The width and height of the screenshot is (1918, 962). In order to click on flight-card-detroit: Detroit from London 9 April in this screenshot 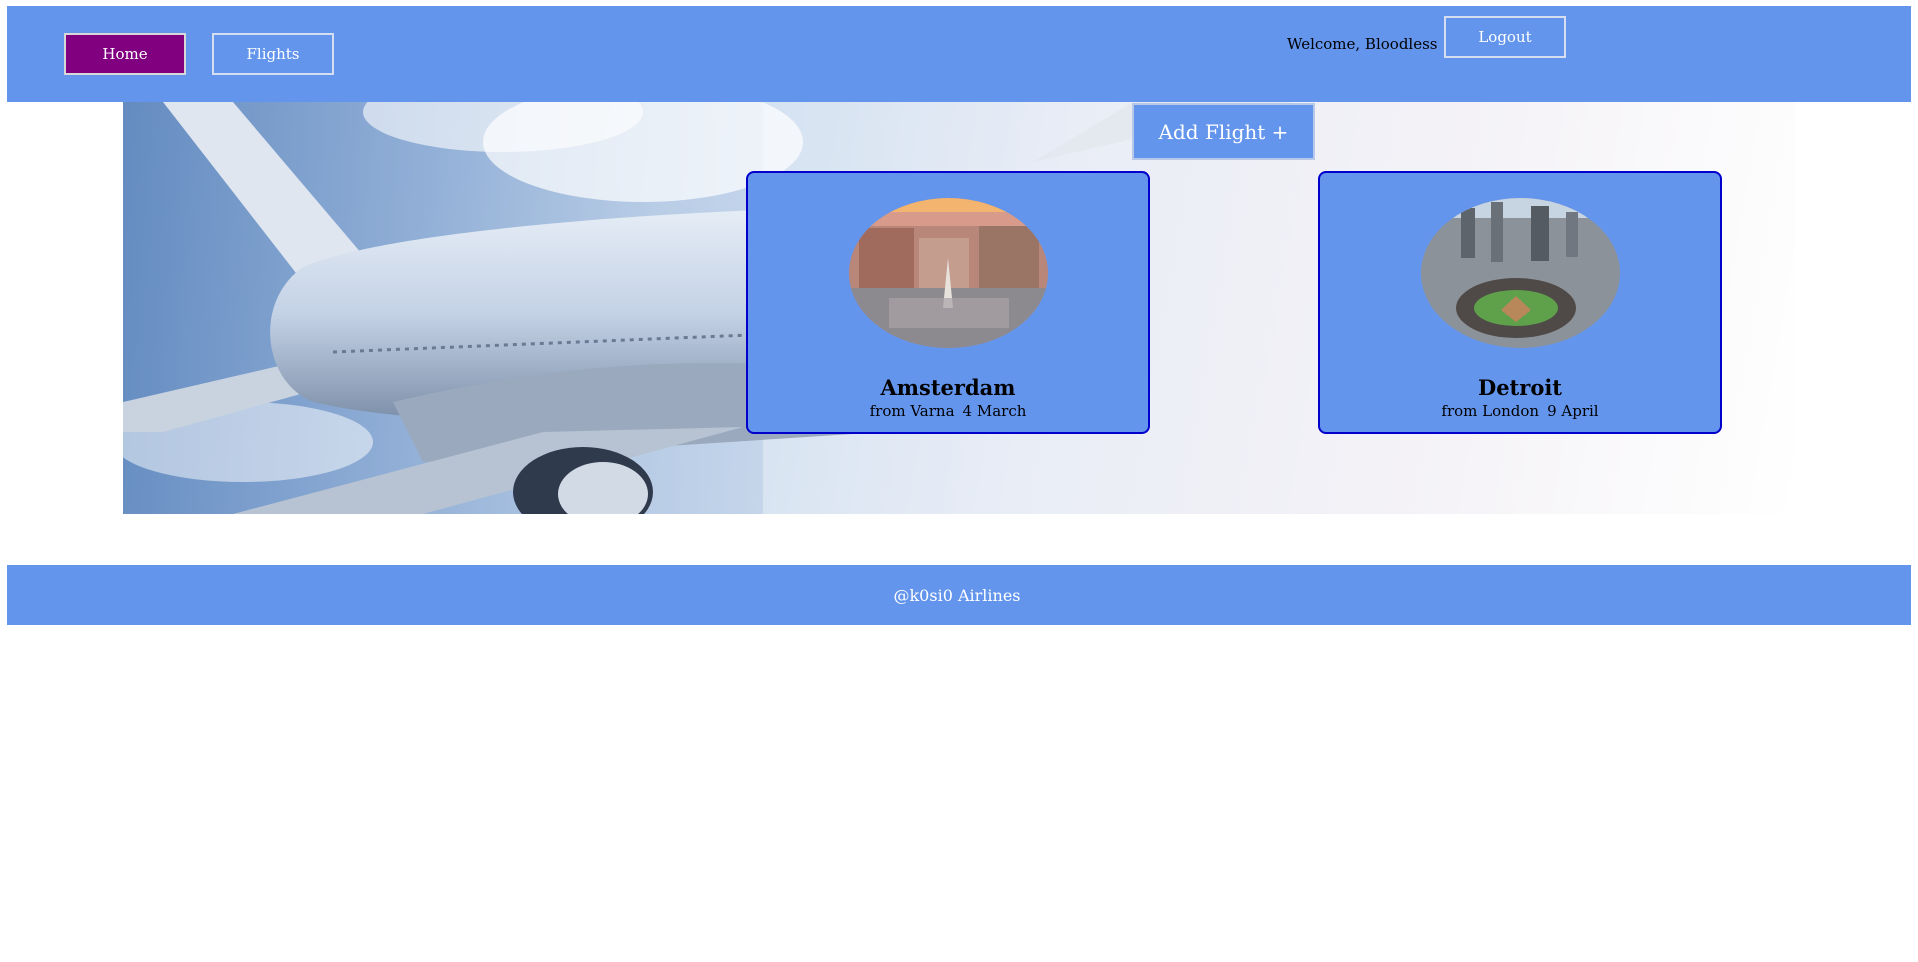, I will do `click(1520, 302)`.